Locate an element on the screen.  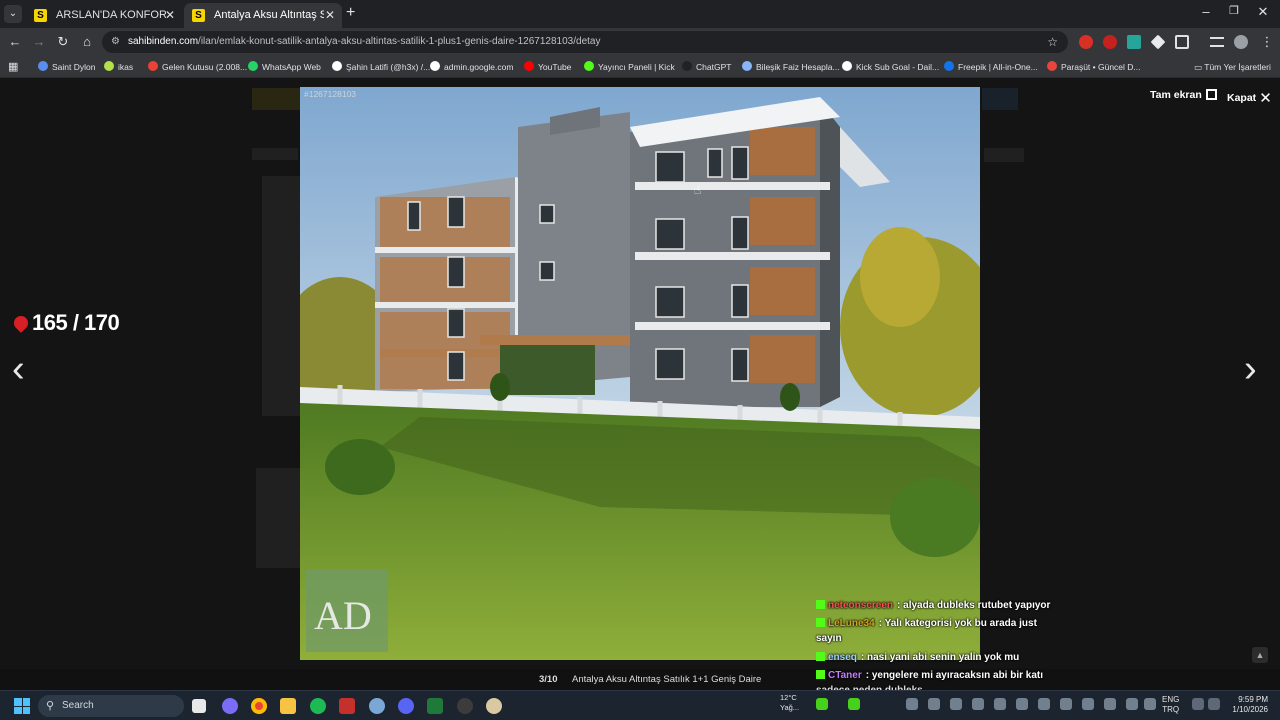
discord-icon is located at coordinates (406, 706).